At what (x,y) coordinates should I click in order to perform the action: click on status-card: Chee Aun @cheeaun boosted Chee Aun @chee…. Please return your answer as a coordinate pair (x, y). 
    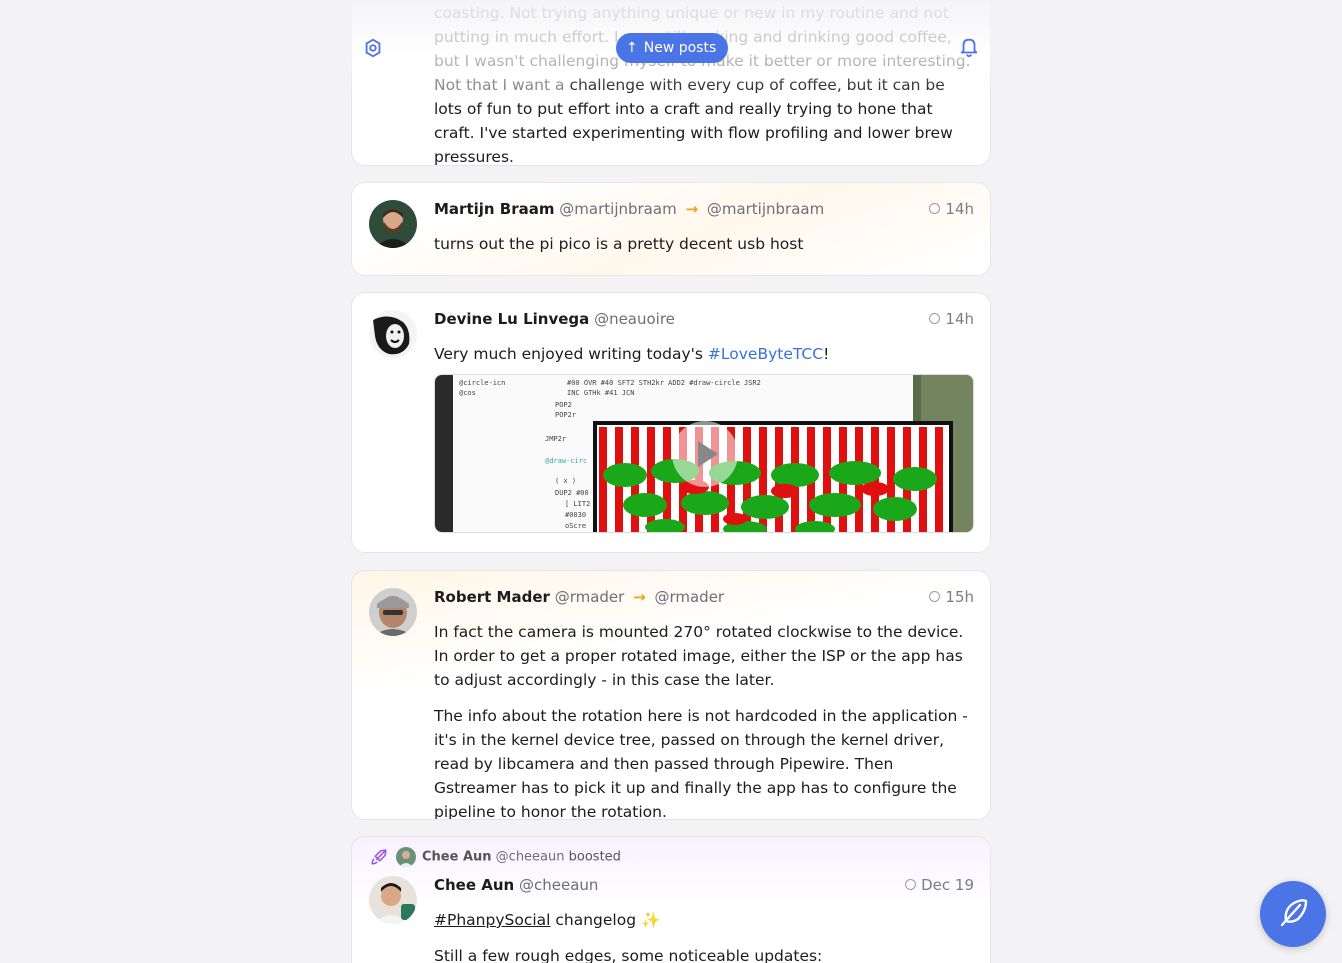
    Looking at the image, I should click on (671, 899).